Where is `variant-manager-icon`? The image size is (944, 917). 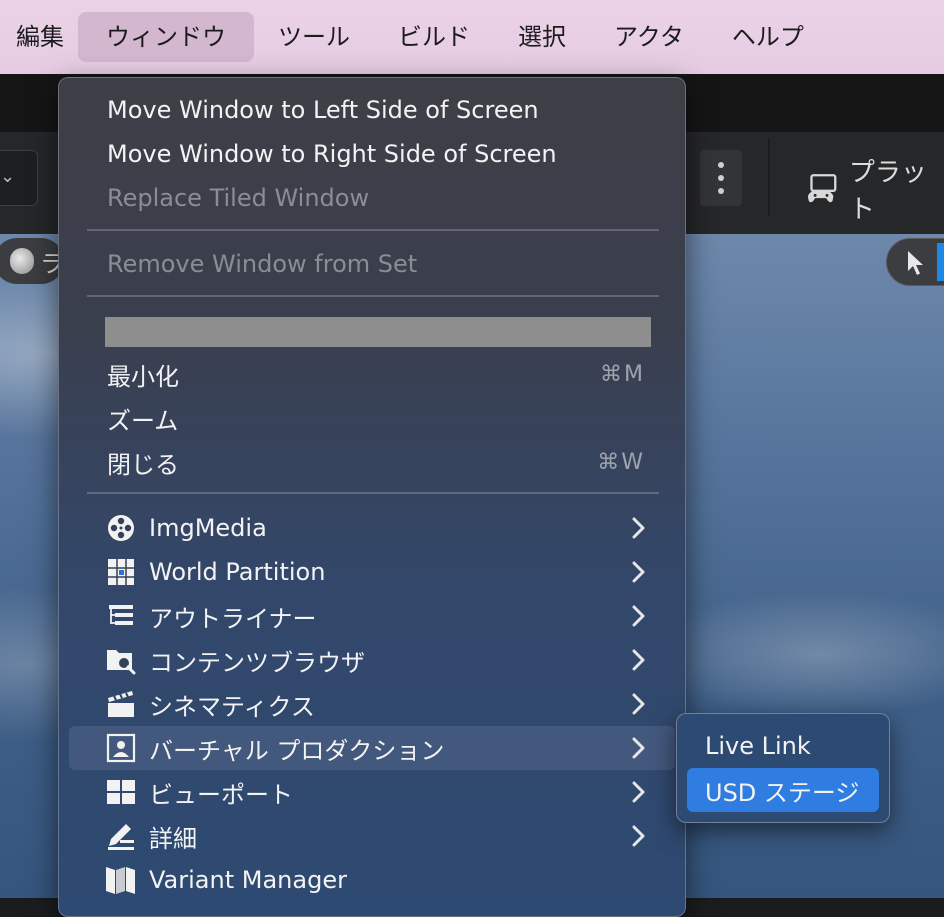 variant-manager-icon is located at coordinates (121, 880).